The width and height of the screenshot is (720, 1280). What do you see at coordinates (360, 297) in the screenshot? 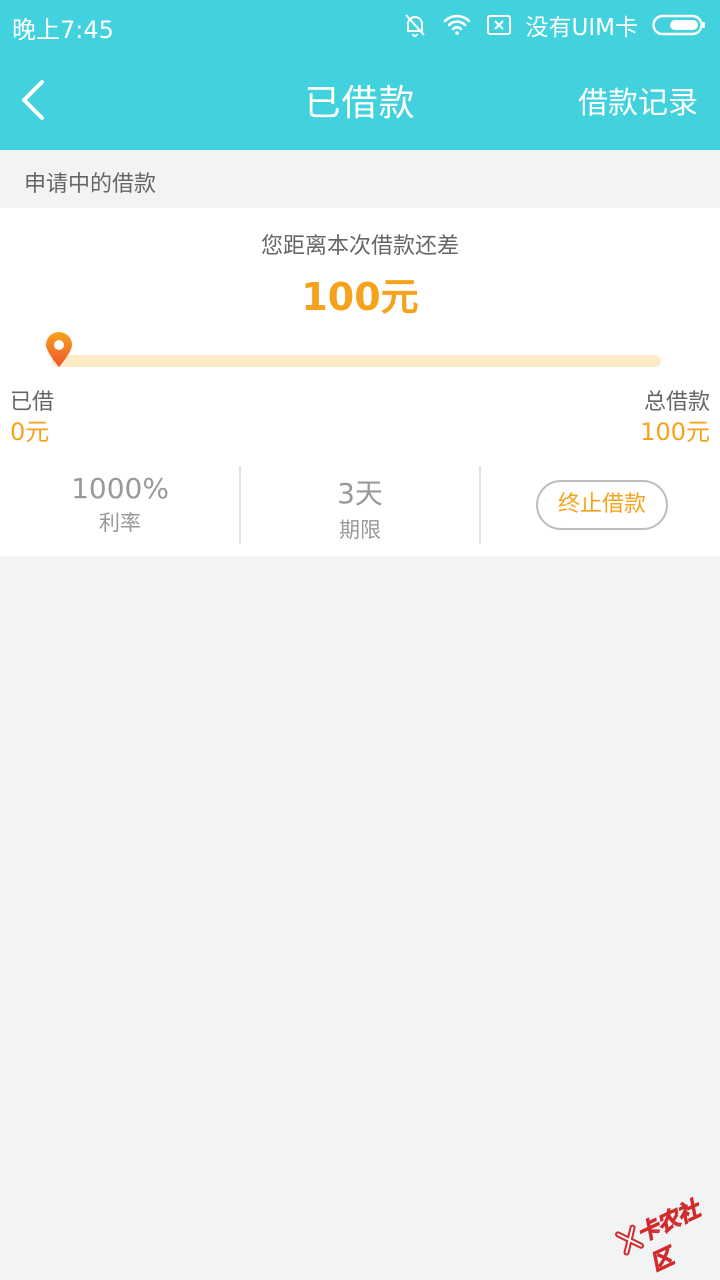
I see `remaining-amount: 100元` at bounding box center [360, 297].